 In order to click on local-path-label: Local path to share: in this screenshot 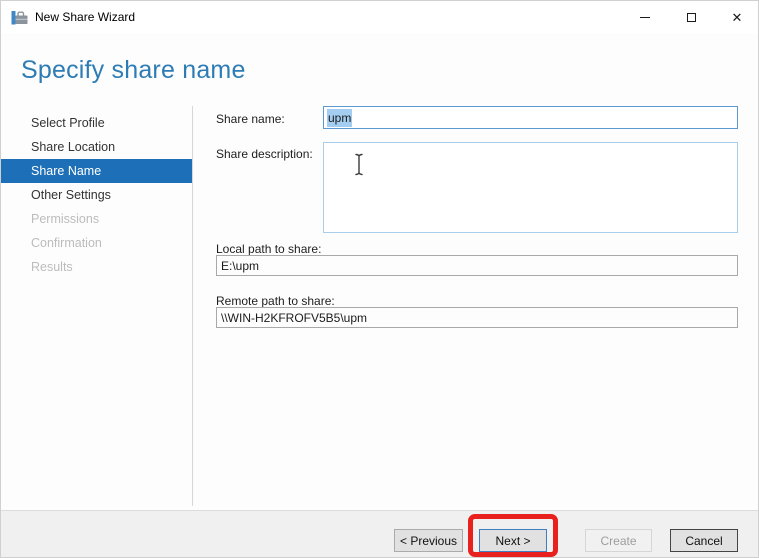, I will do `click(269, 249)`.